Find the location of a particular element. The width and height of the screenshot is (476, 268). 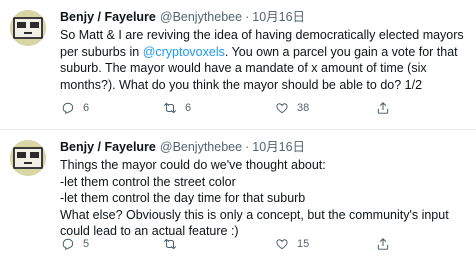

retweet-button is located at coordinates (174, 244).